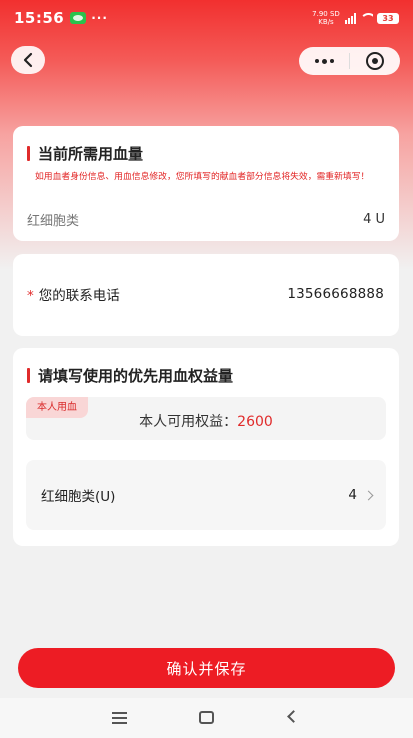  What do you see at coordinates (255, 422) in the screenshot?
I see `benefit-amount: 2600` at bounding box center [255, 422].